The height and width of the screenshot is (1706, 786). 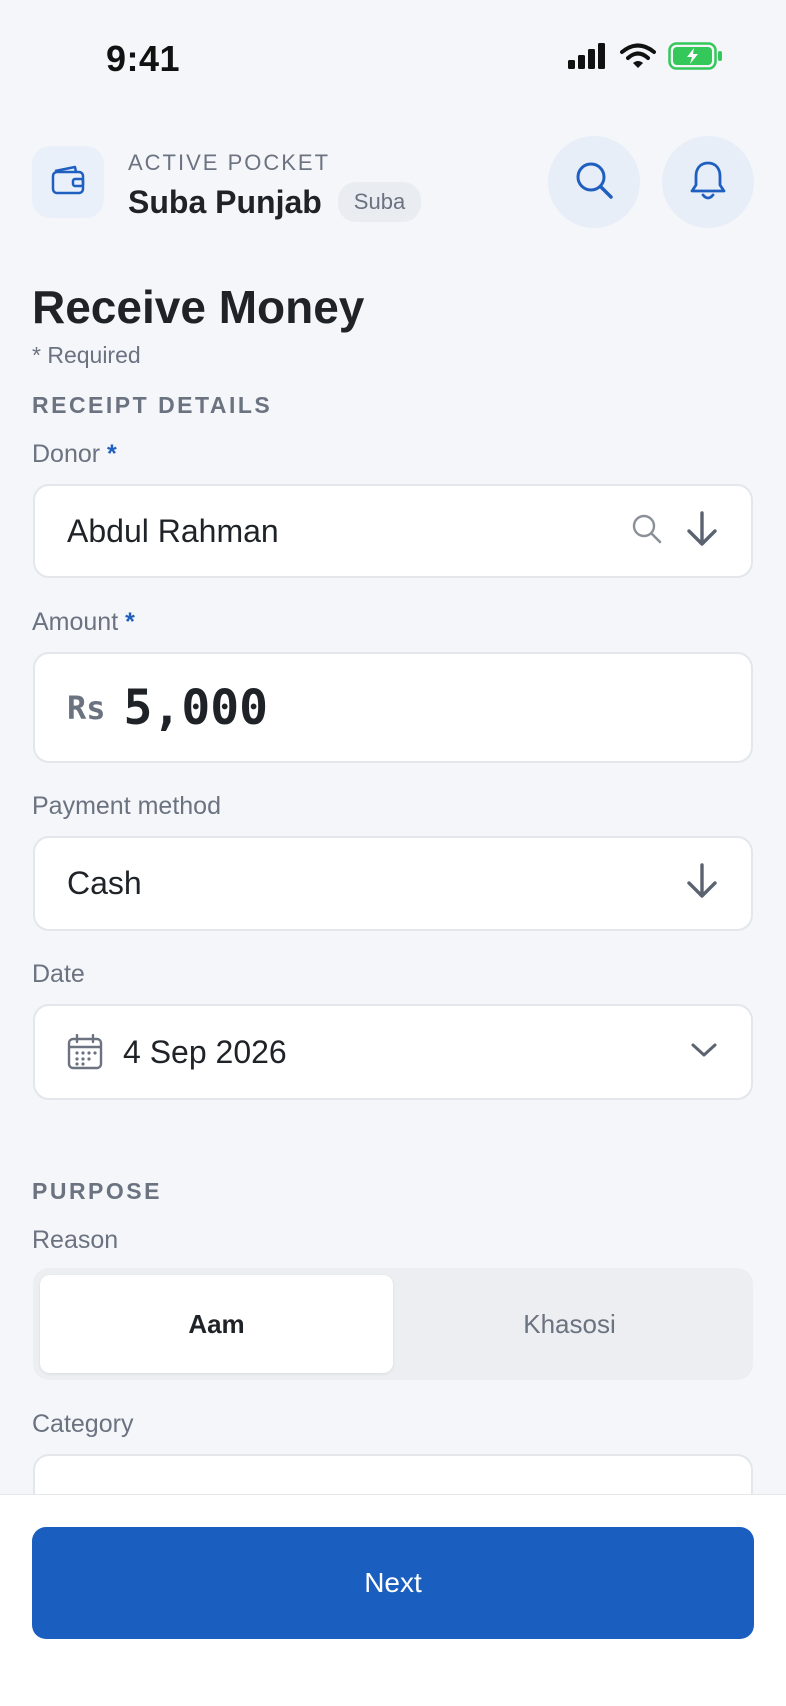 I want to click on wifi-icon, so click(x=638, y=58).